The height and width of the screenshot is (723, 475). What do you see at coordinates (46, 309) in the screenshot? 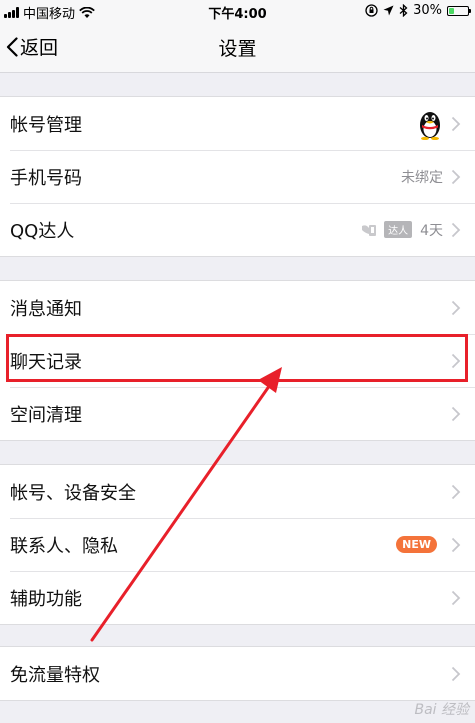
I see `row-label: 消息通知` at bounding box center [46, 309].